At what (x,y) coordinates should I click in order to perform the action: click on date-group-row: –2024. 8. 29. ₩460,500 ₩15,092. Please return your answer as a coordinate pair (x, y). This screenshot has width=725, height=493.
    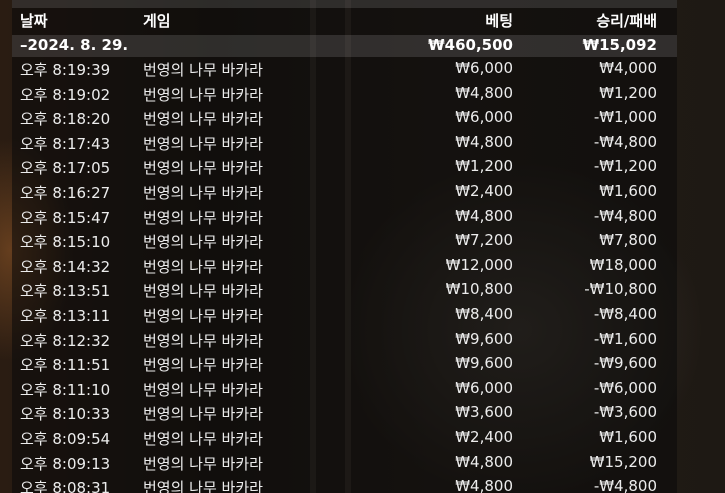
    Looking at the image, I should click on (344, 46).